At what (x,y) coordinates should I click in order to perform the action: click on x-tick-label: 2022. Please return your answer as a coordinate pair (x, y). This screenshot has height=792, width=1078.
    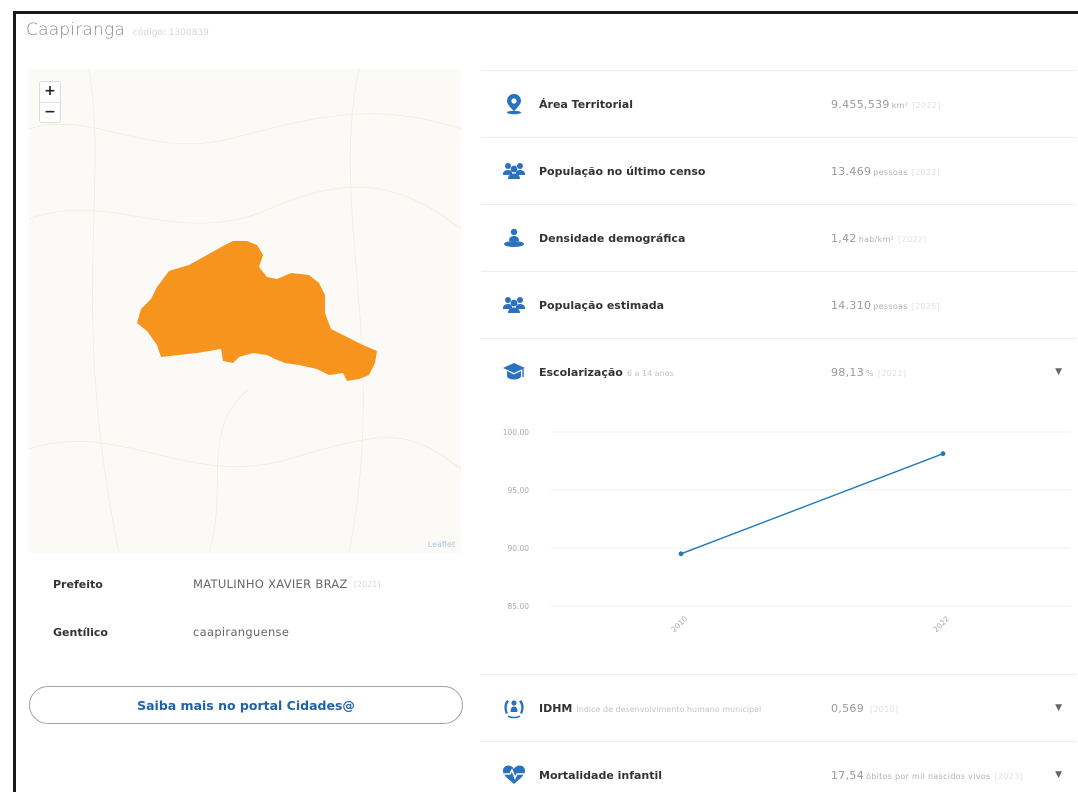
    Looking at the image, I should click on (941, 624).